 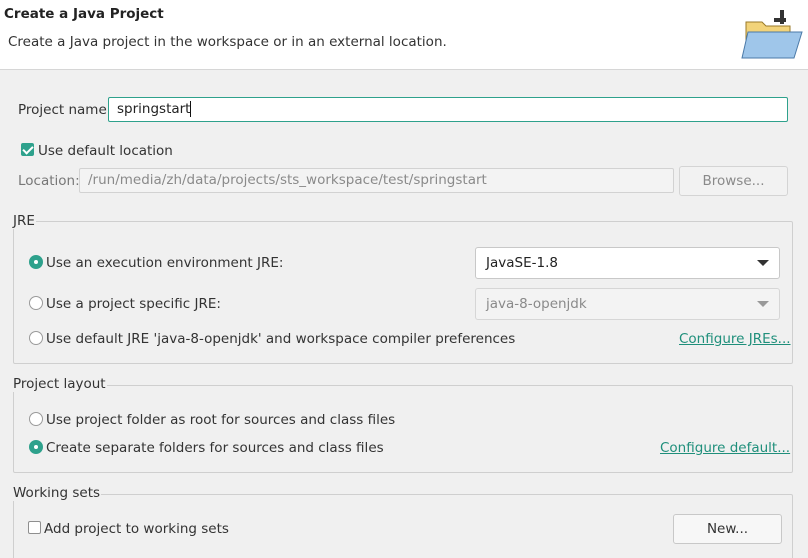 What do you see at coordinates (627, 263) in the screenshot?
I see `execution-env-combo: JavaSE-1.8` at bounding box center [627, 263].